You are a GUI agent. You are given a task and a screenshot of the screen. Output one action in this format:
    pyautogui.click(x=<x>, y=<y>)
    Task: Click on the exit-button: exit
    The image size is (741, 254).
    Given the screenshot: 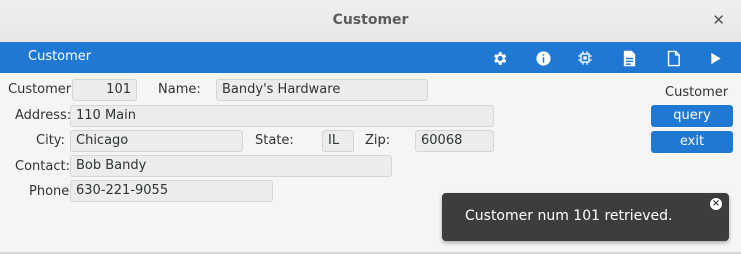 What is the action you would take?
    pyautogui.click(x=692, y=142)
    